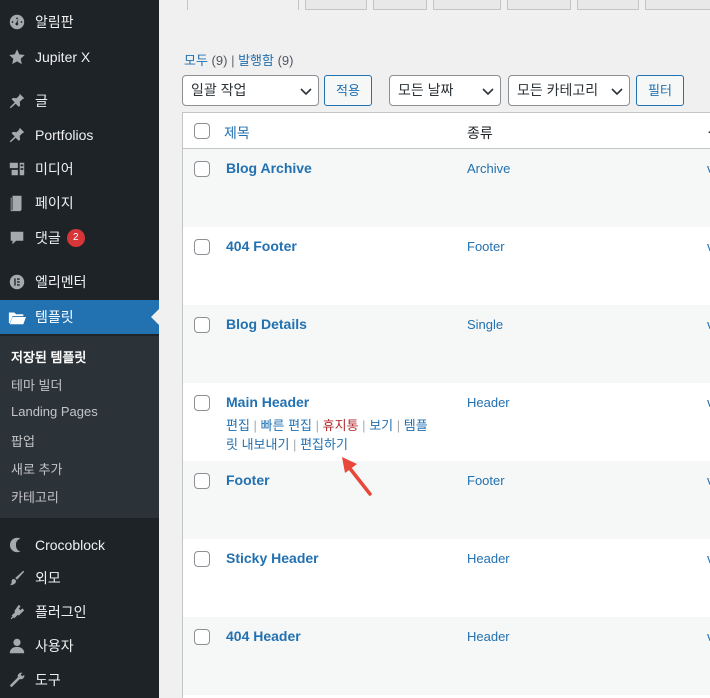  What do you see at coordinates (17, 238) in the screenshot?
I see `comment-icon` at bounding box center [17, 238].